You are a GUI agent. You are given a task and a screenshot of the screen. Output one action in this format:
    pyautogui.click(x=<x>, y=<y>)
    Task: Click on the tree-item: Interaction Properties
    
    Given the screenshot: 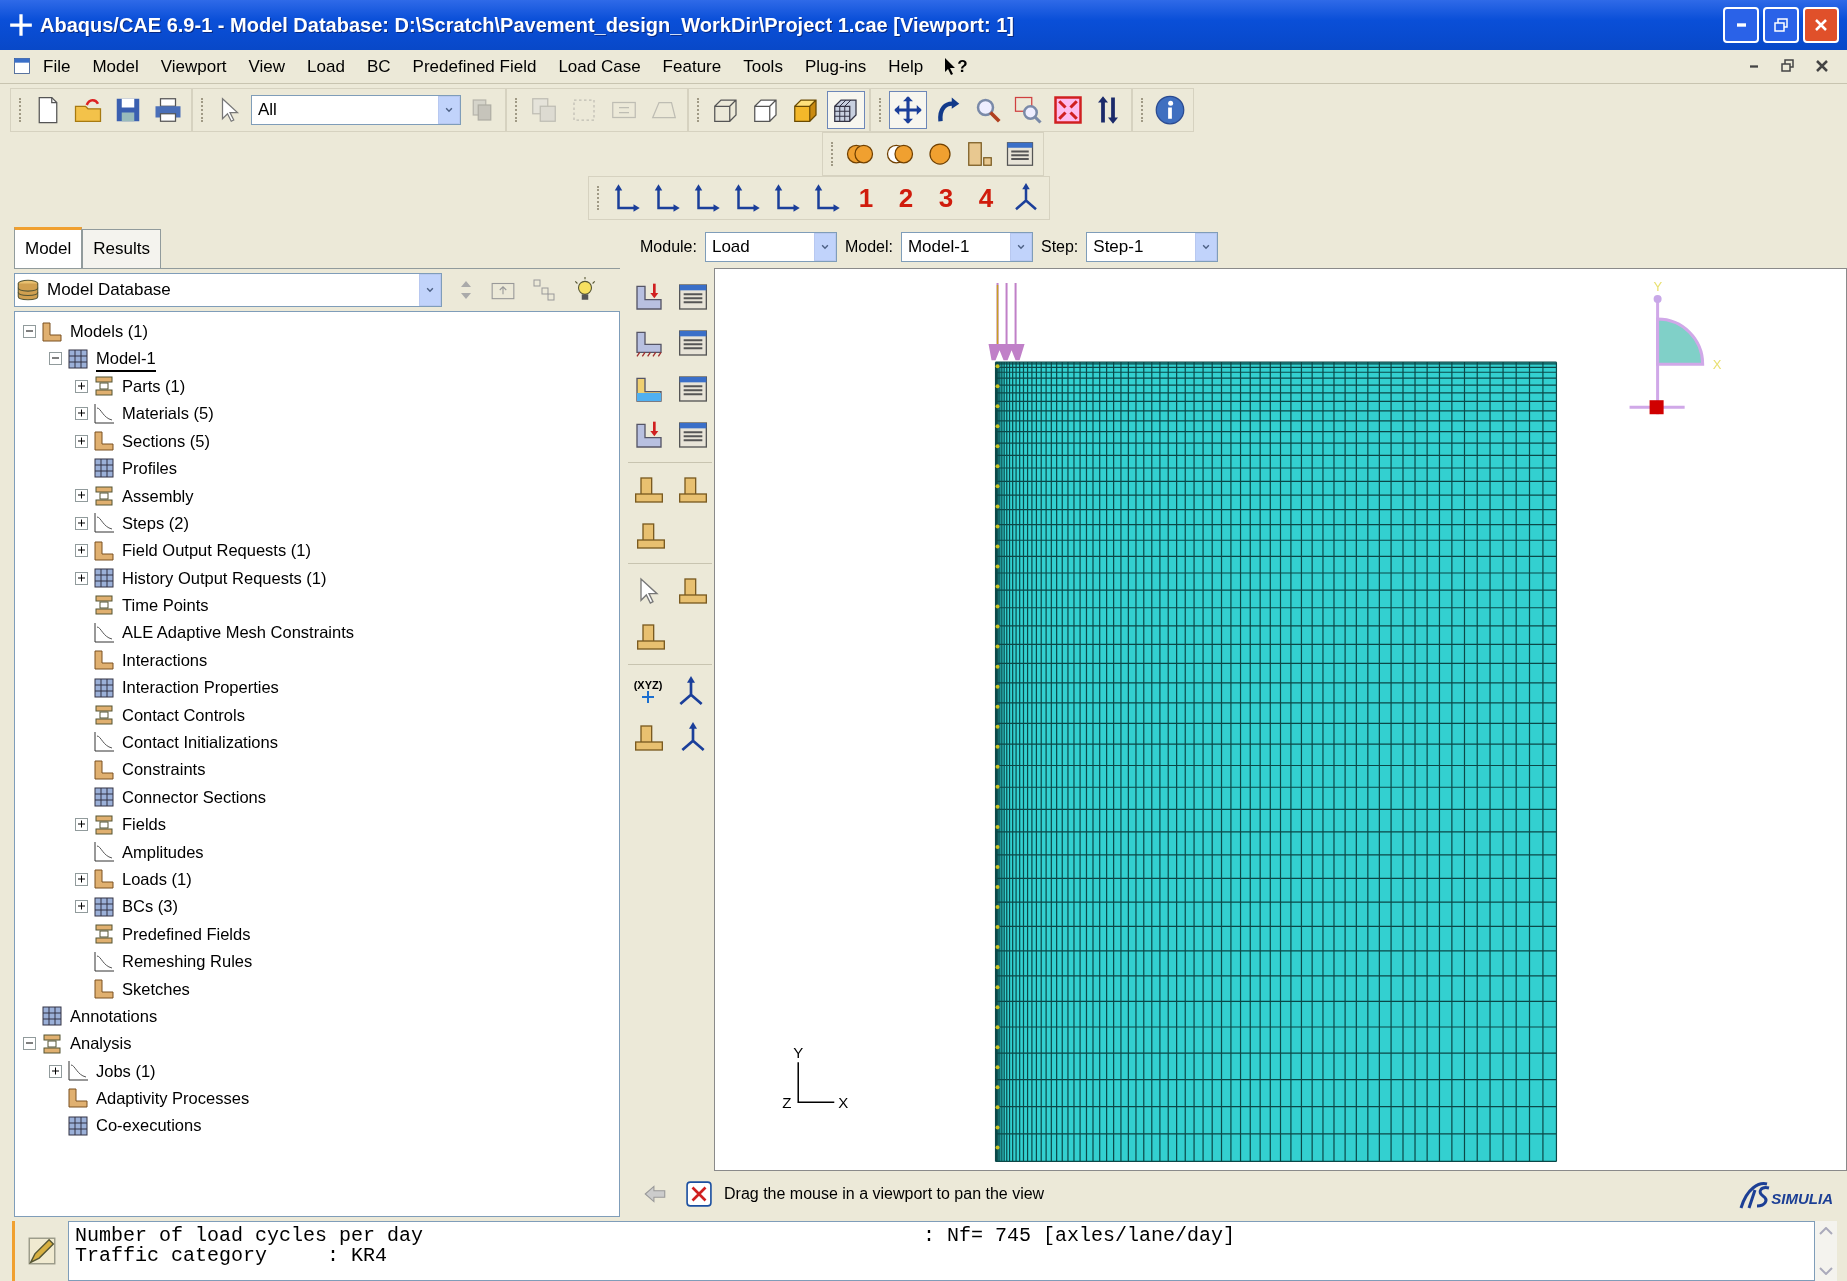 What is the action you would take?
    pyautogui.click(x=200, y=687)
    